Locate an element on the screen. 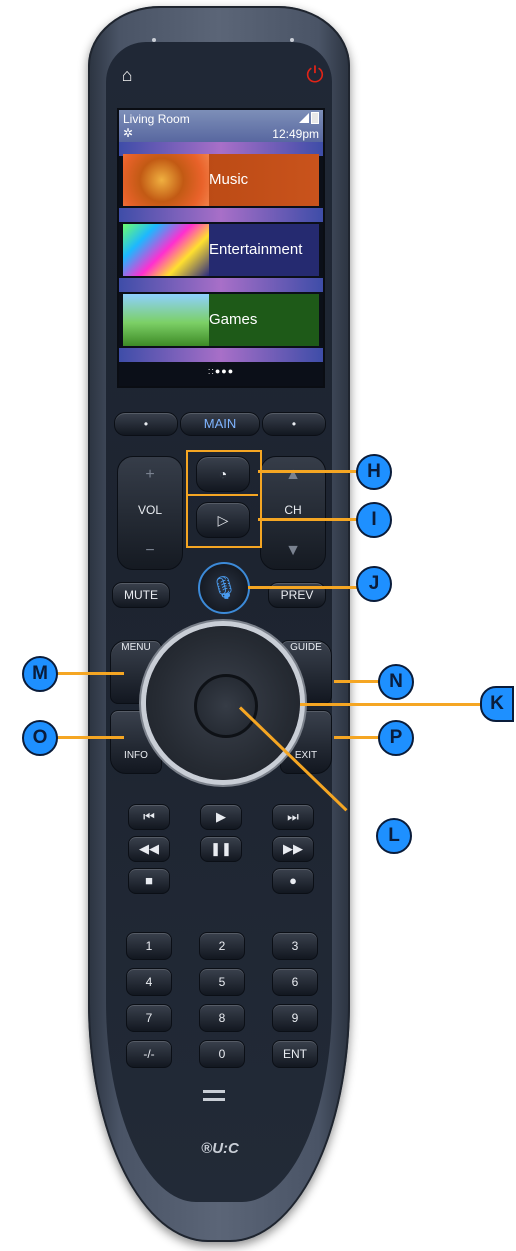 The image size is (516, 1251). mute-label: MUTE is located at coordinates (141, 595).